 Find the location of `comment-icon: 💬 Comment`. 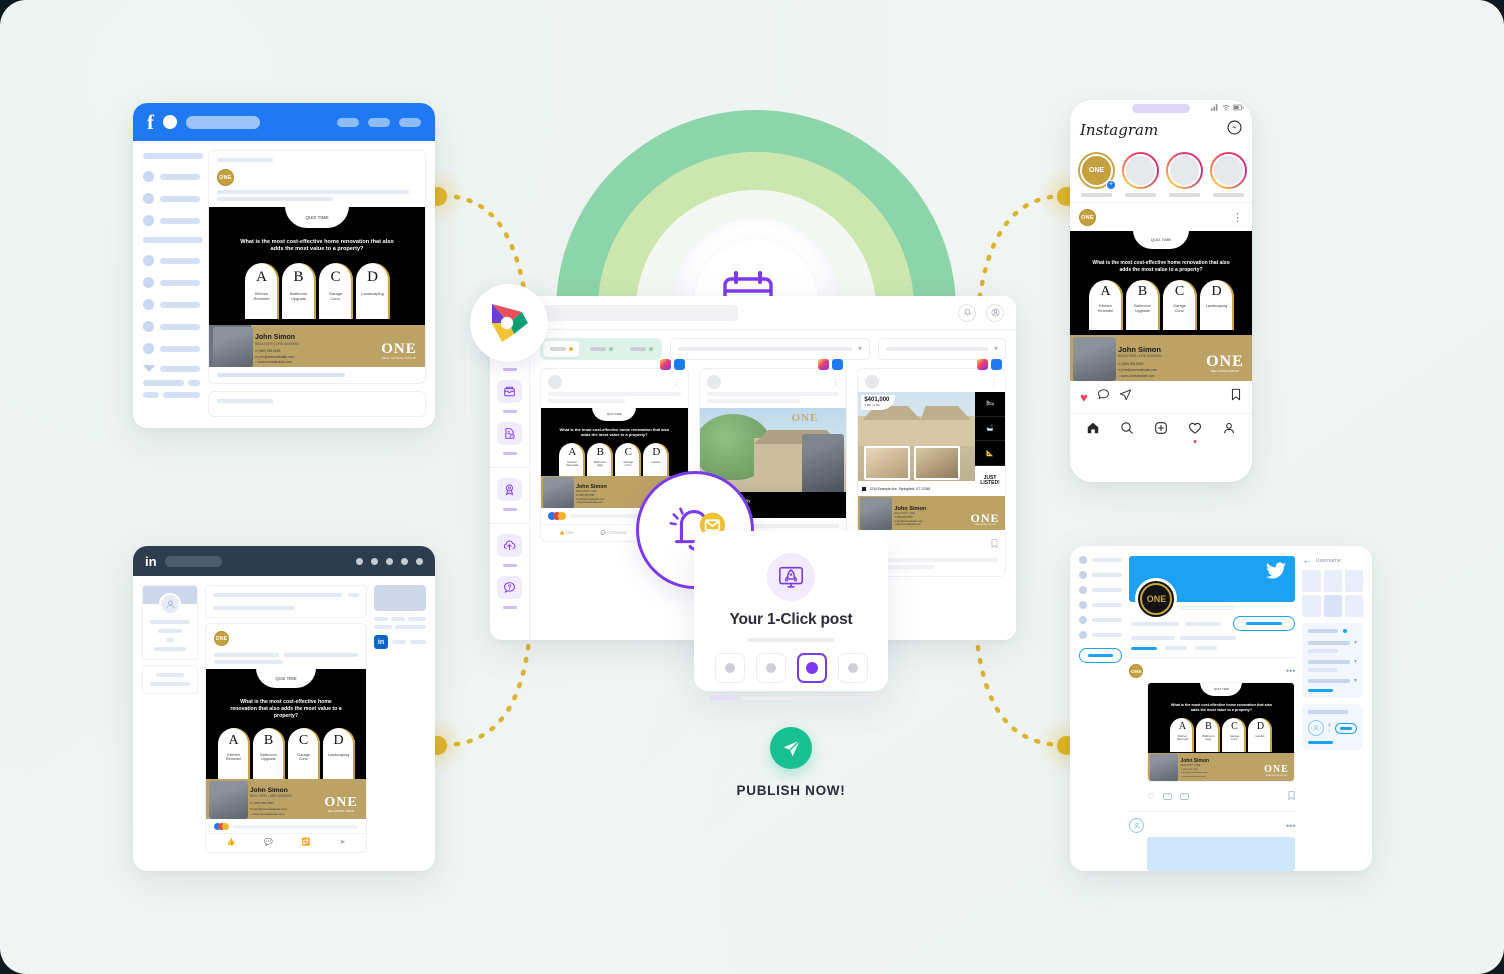

comment-icon: 💬 Comment is located at coordinates (614, 533).